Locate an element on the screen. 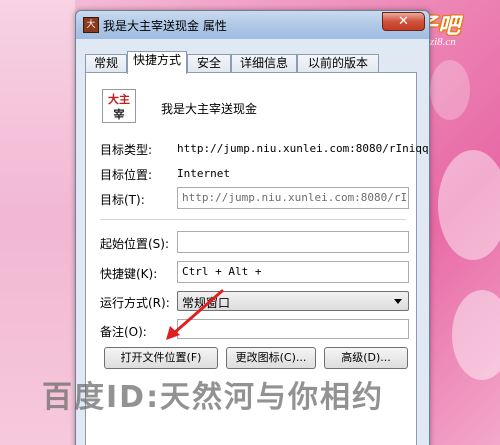 The width and height of the screenshot is (500, 445). tab-shortcut: 快捷方式 is located at coordinates (157, 62).